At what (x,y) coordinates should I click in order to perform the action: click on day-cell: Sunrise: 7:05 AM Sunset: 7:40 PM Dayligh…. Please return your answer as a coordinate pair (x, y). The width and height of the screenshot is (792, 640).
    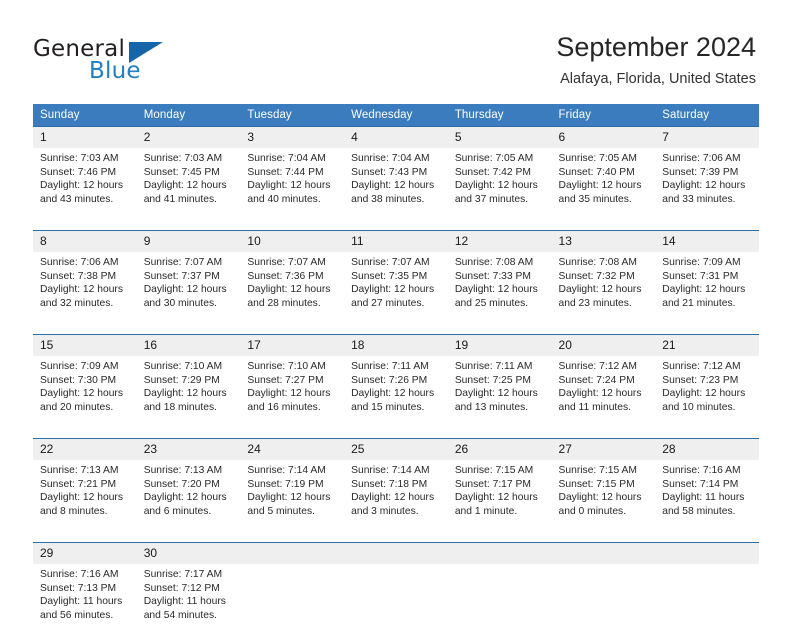
    Looking at the image, I should click on (604, 186).